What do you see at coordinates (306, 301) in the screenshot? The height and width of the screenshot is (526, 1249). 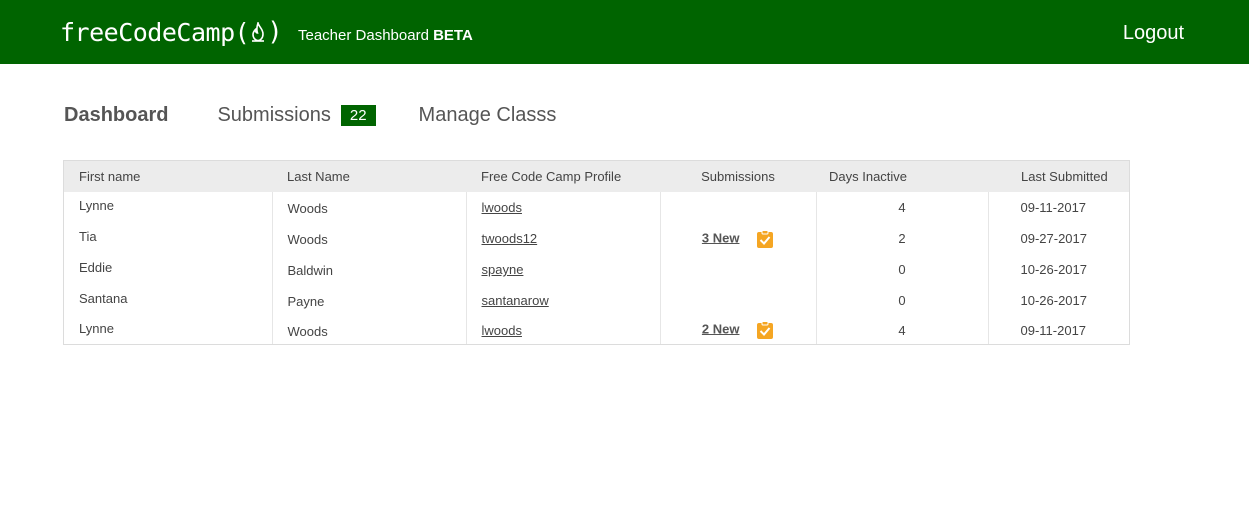 I see `last-name-cell: Payne` at bounding box center [306, 301].